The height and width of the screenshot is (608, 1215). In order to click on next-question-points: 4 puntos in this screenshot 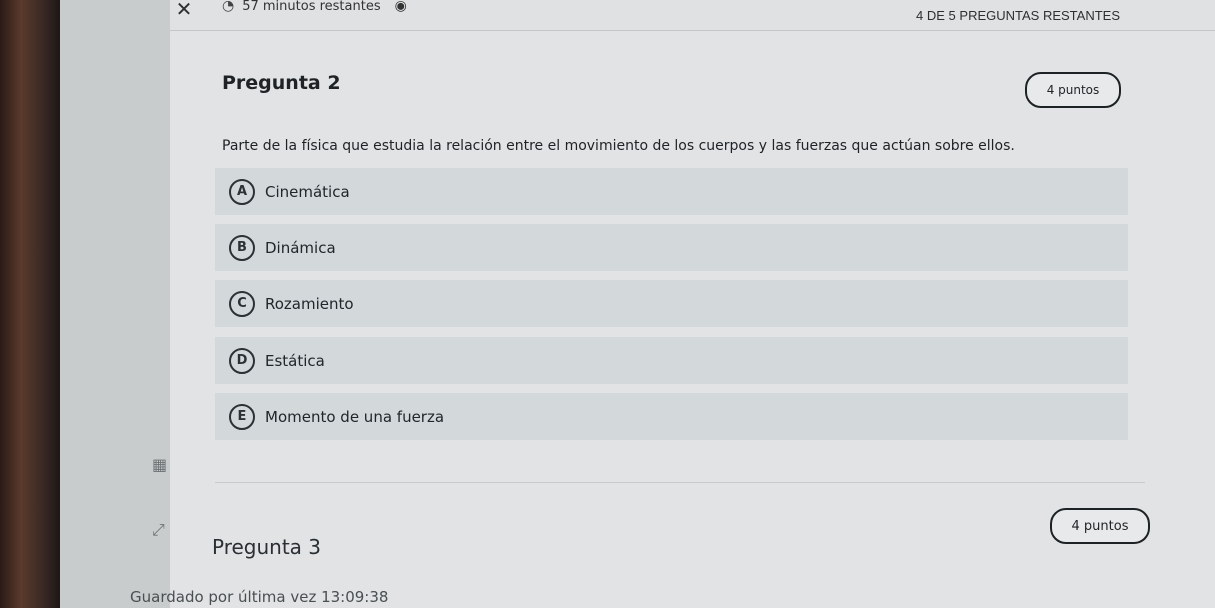, I will do `click(1100, 526)`.